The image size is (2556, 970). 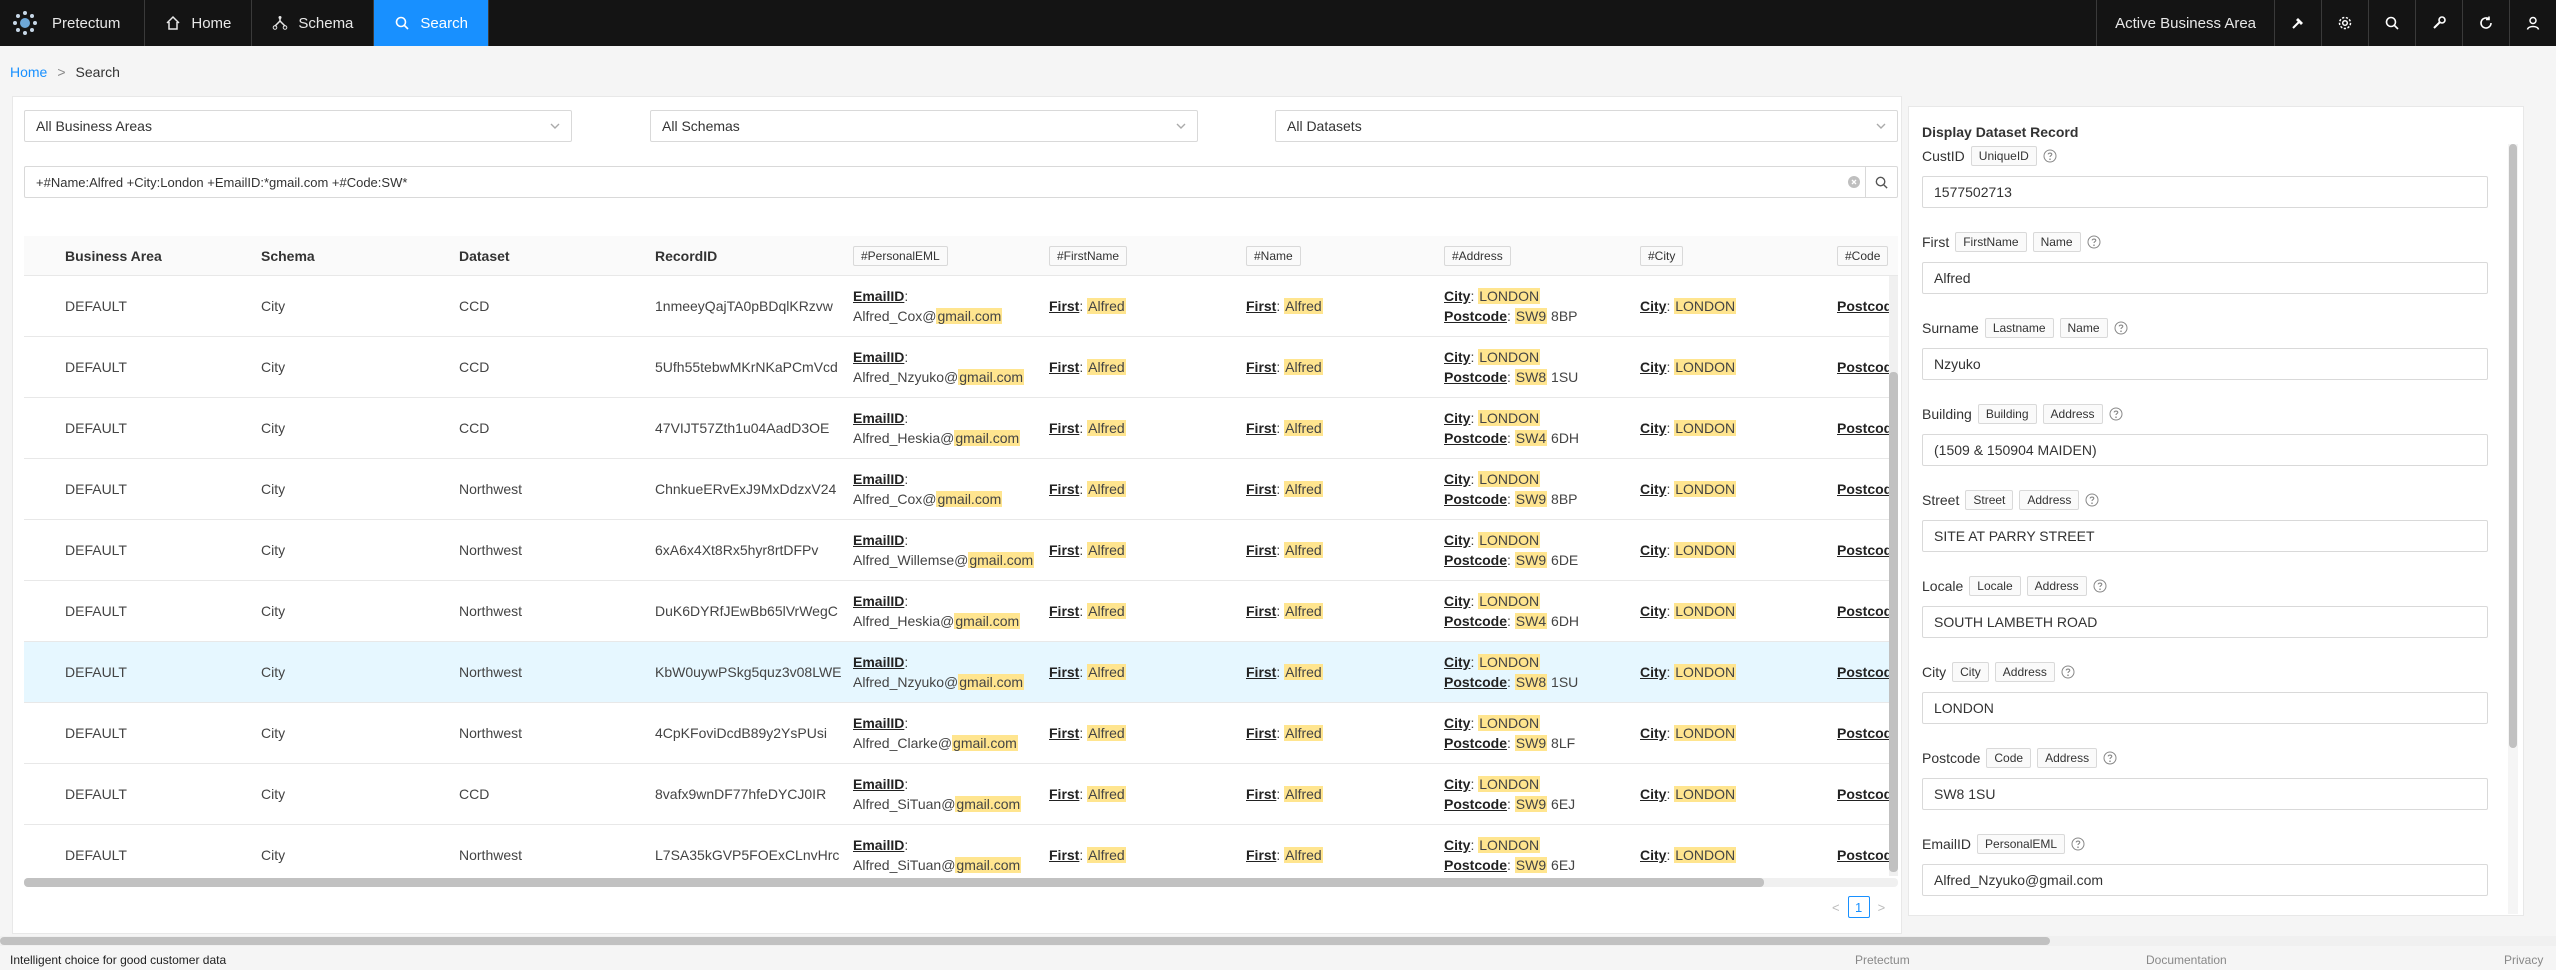 What do you see at coordinates (2067, 758) in the screenshot?
I see `field-tag: Address` at bounding box center [2067, 758].